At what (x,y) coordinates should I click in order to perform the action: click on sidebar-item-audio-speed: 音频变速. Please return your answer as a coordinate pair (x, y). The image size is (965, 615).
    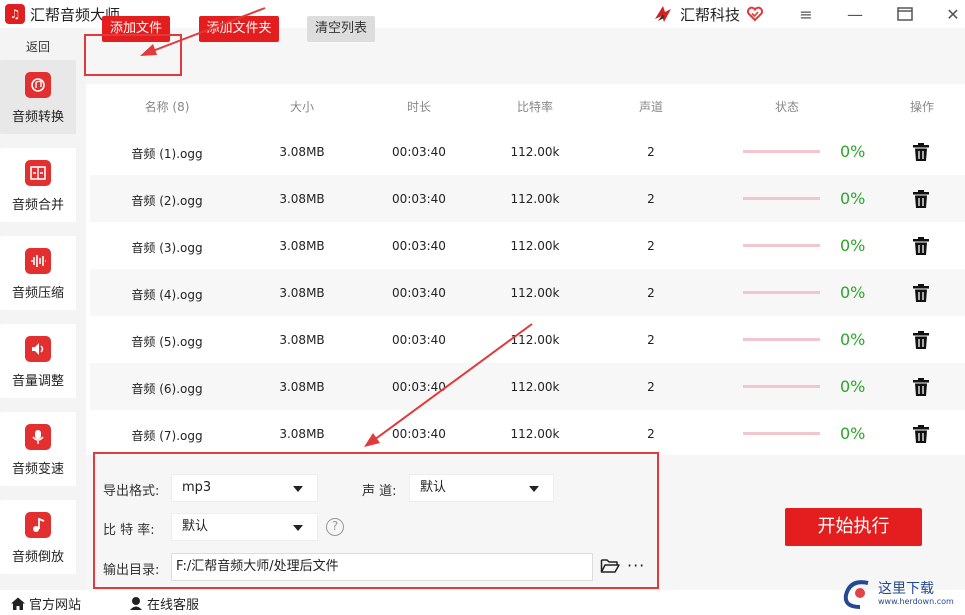
    Looking at the image, I should click on (38, 449).